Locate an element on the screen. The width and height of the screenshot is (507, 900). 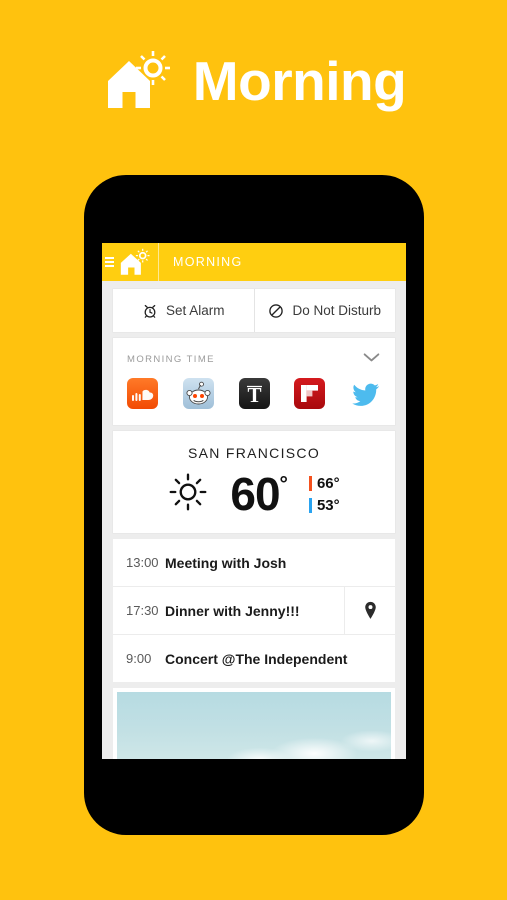
quick-actions-card: Set Alarm Do Not Disturb is located at coordinates (254, 310).